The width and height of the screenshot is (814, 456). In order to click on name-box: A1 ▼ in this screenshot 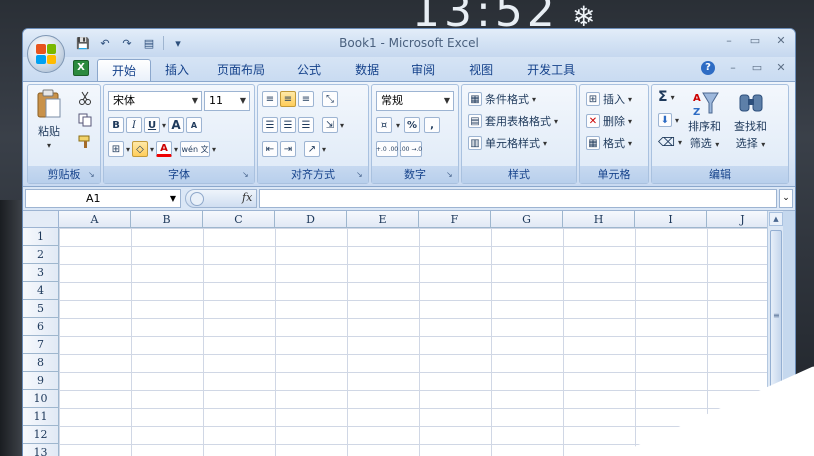, I will do `click(103, 198)`.